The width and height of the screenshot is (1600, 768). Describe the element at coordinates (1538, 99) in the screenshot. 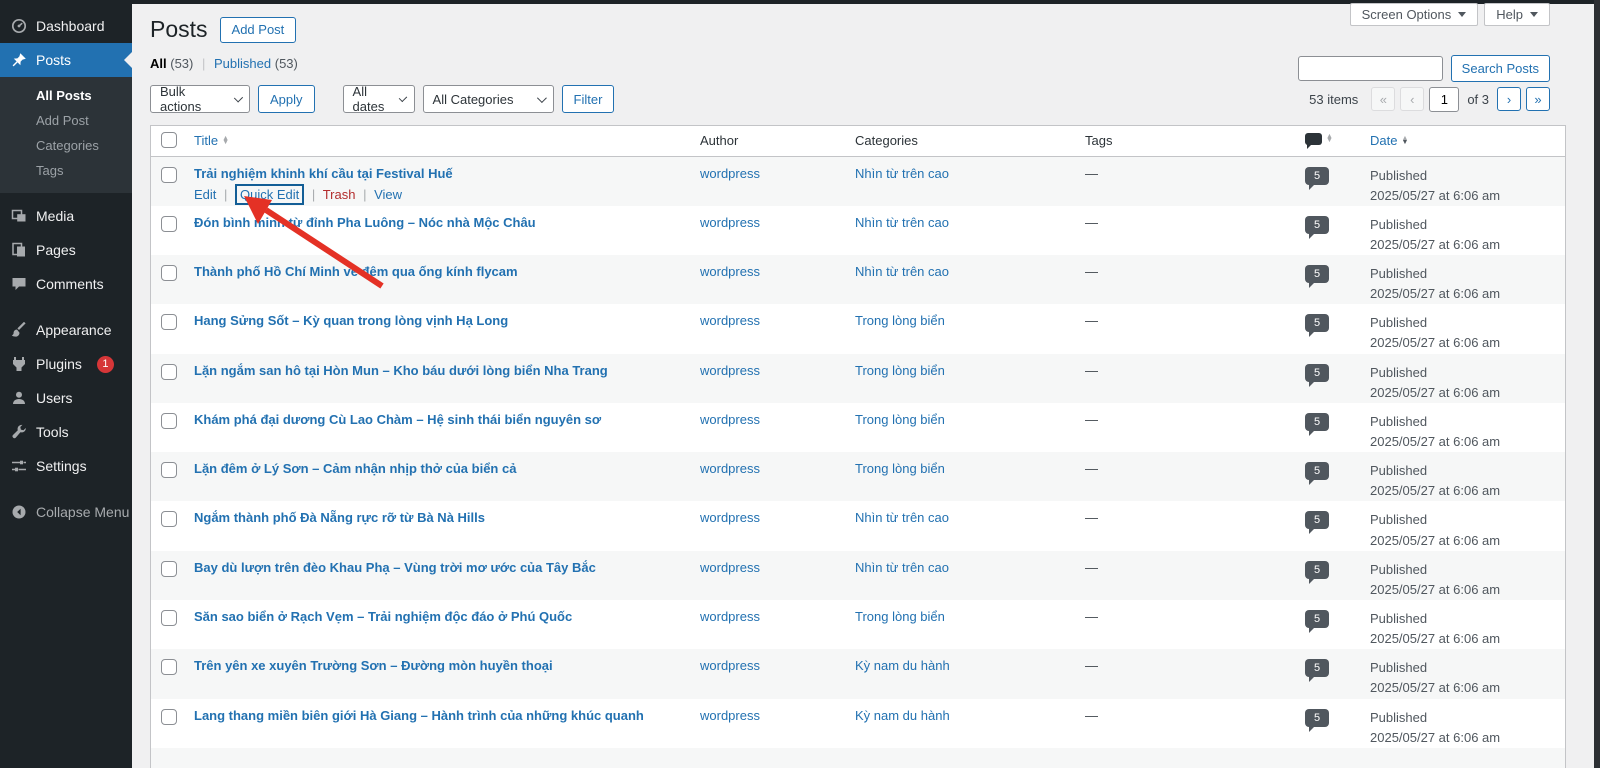

I see `last-page-button: »` at that location.